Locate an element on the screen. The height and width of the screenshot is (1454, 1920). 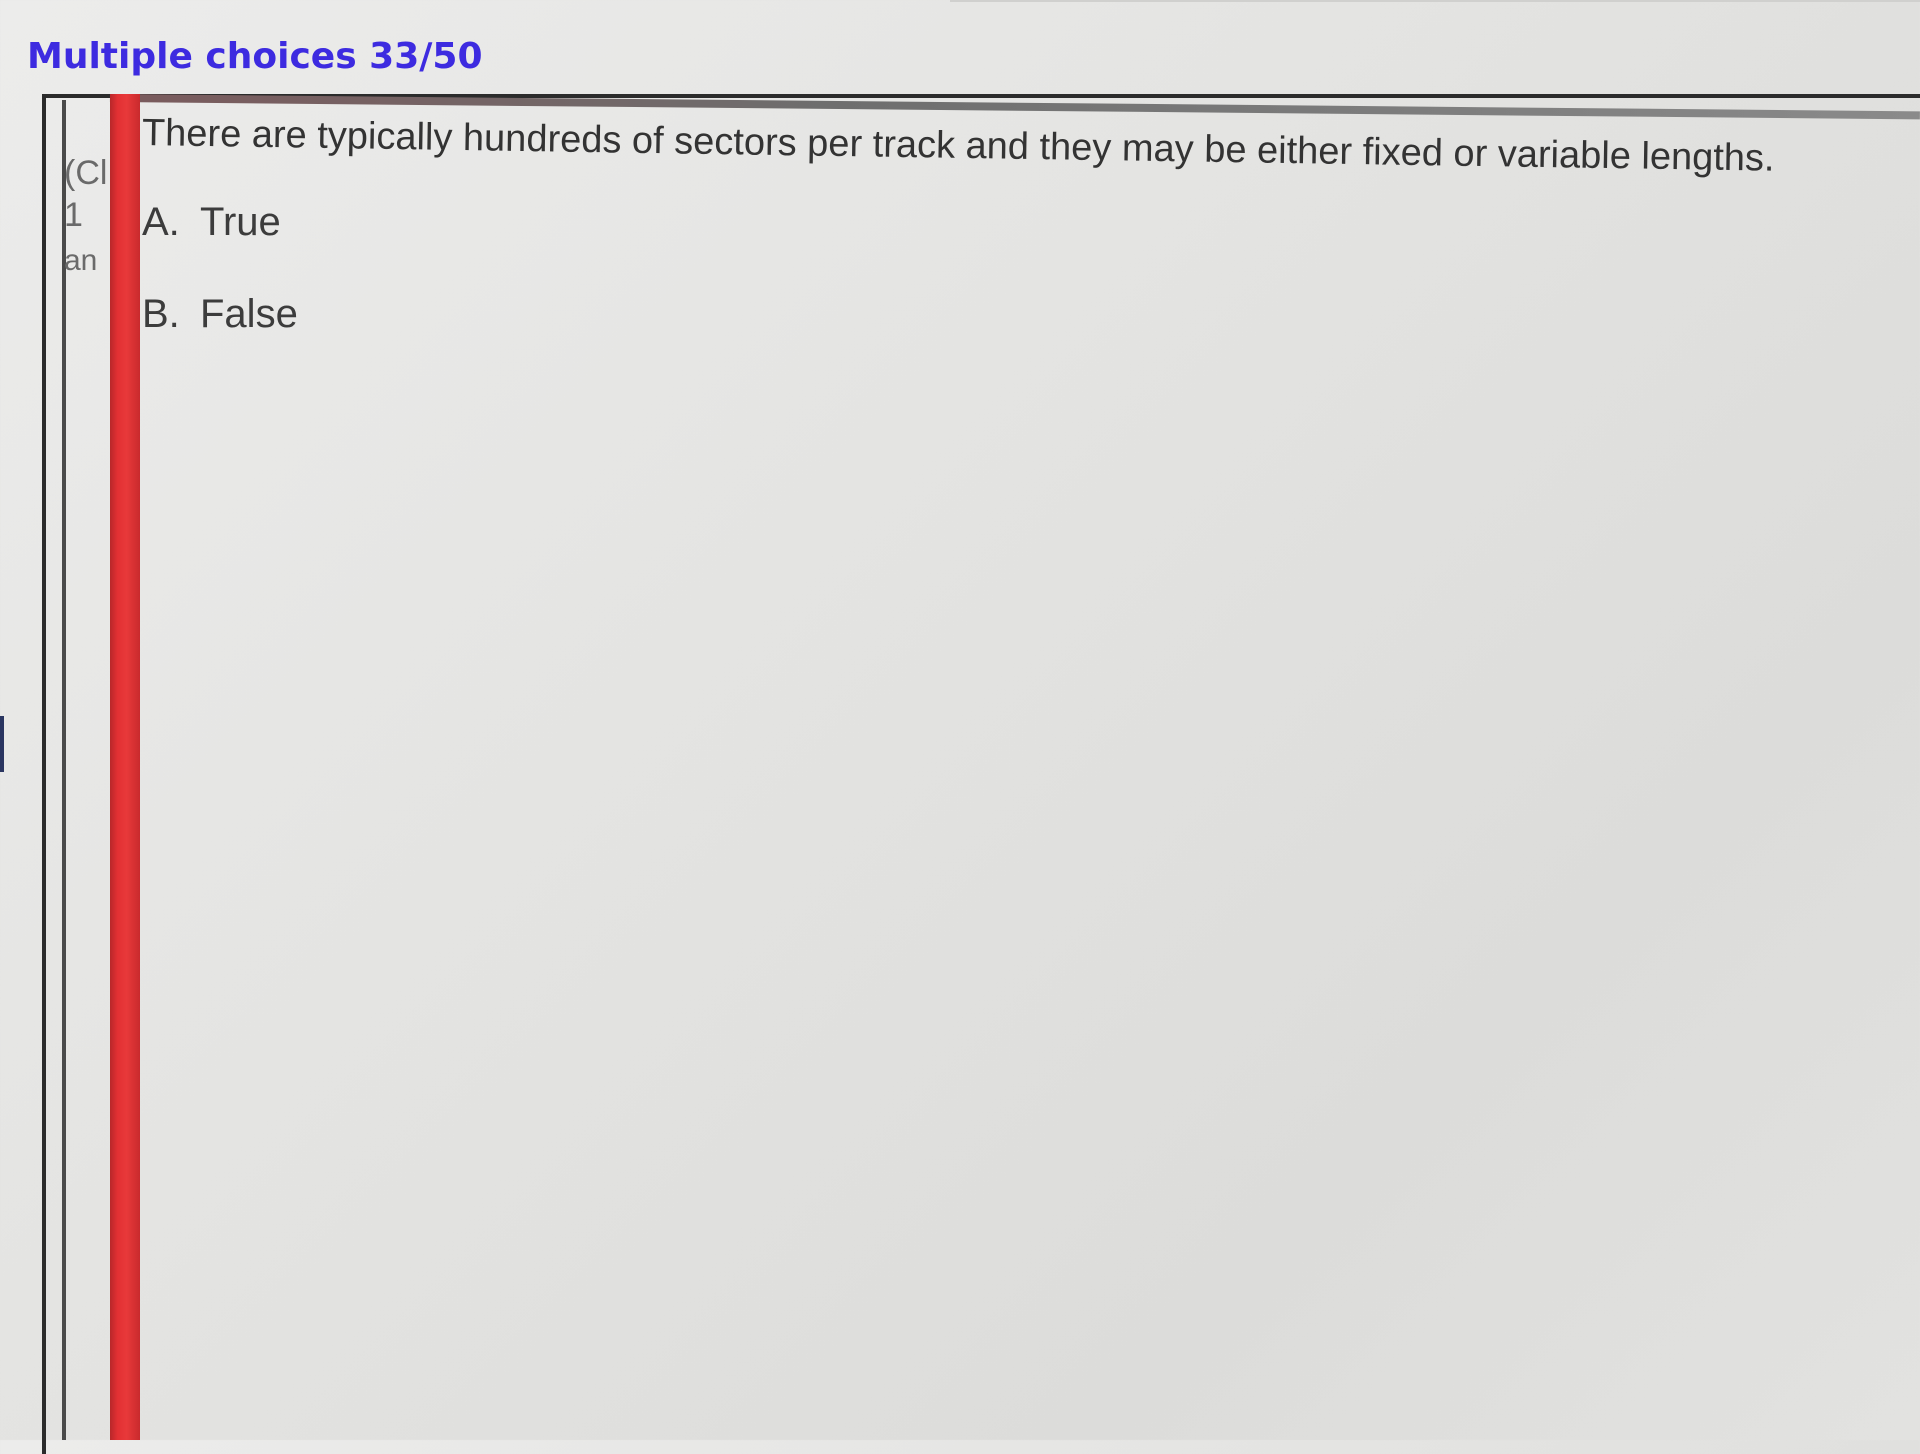
choice-label-true: True is located at coordinates (240, 222).